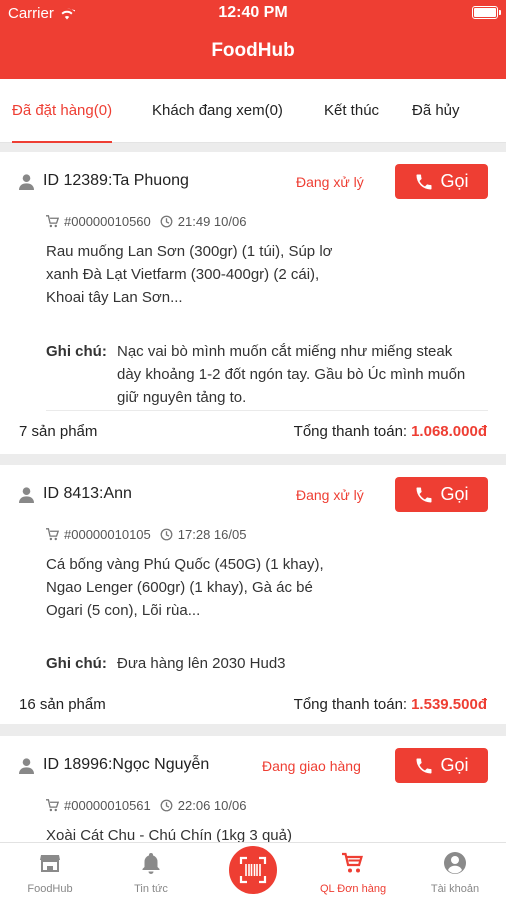 The height and width of the screenshot is (900, 506). What do you see at coordinates (449, 704) in the screenshot?
I see `total-amount: 1.539.500đ` at bounding box center [449, 704].